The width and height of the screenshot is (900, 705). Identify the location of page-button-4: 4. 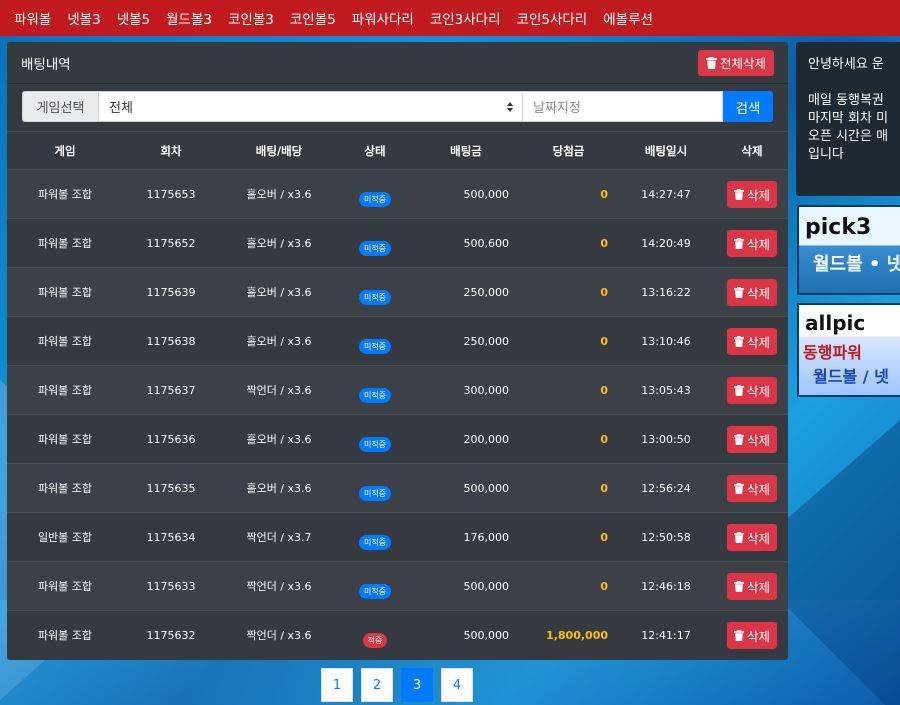
(457, 685).